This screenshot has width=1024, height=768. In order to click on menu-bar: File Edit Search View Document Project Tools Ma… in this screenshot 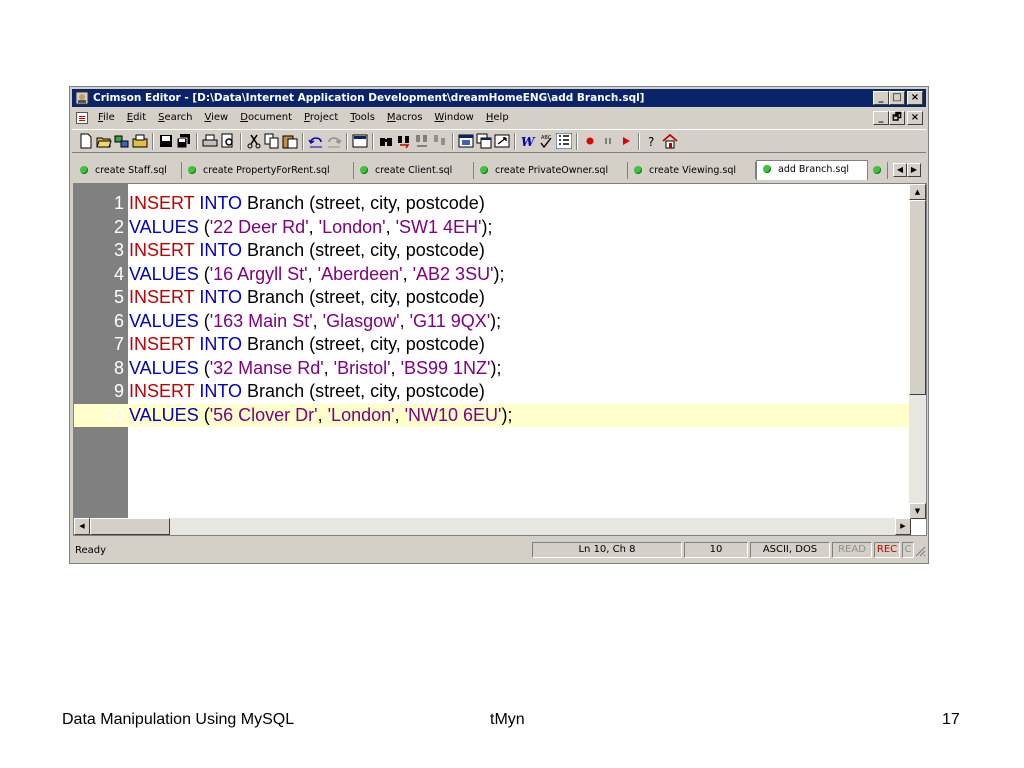, I will do `click(499, 118)`.